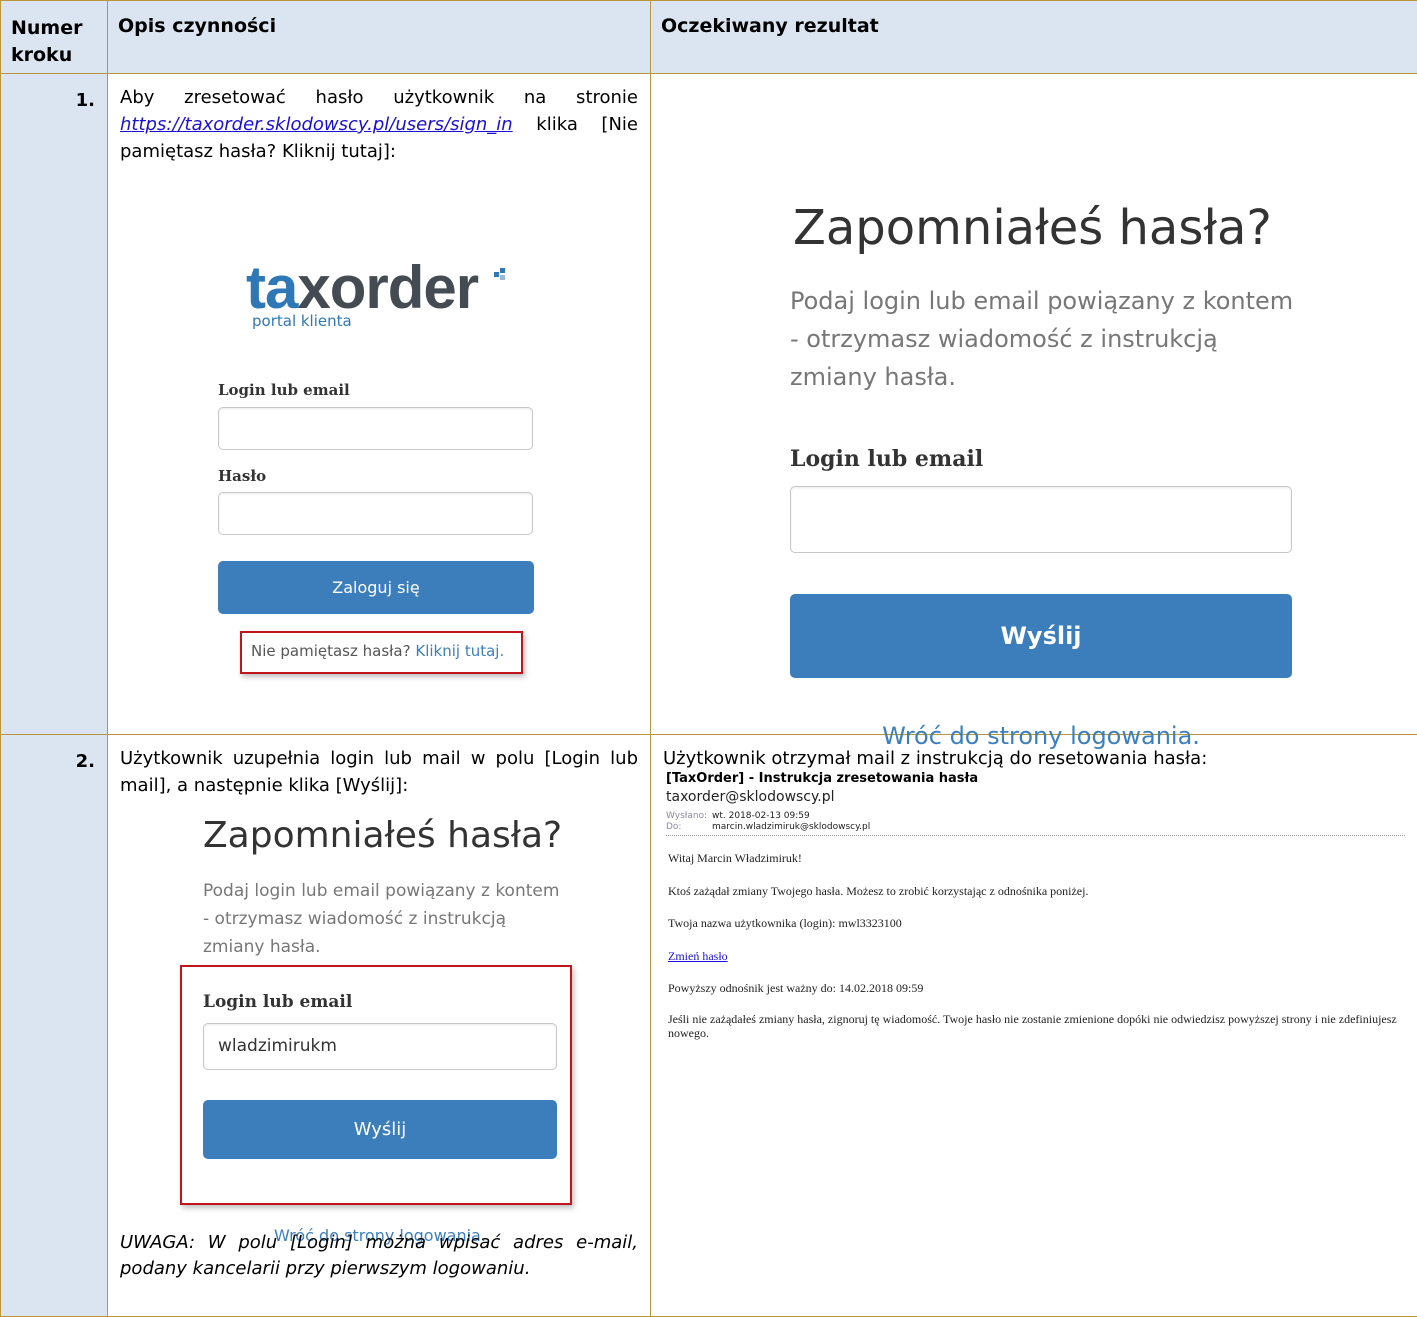  I want to click on email-greeting: Witaj Marcin Władzimiruk!, so click(1035, 858).